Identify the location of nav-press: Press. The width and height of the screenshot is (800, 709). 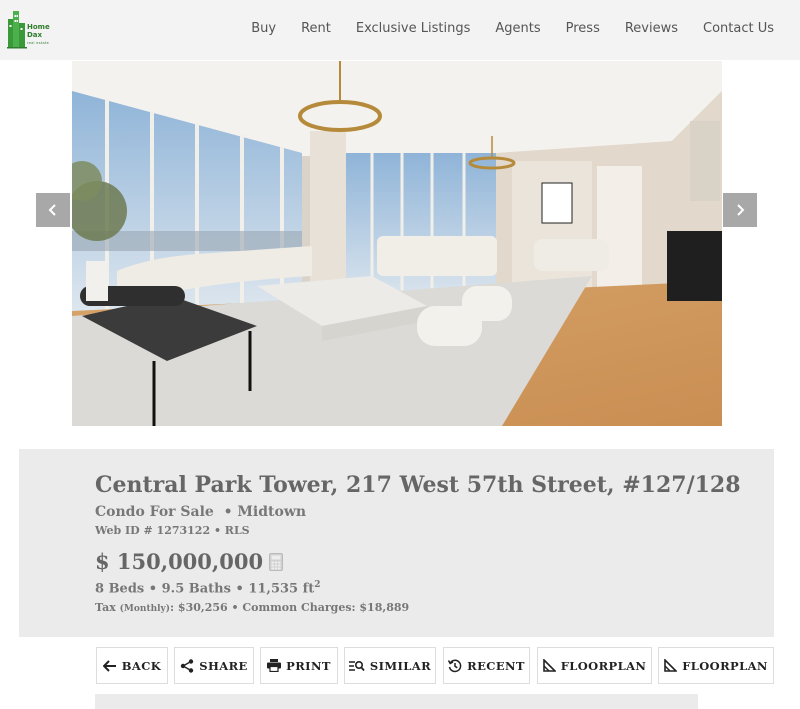
(583, 29).